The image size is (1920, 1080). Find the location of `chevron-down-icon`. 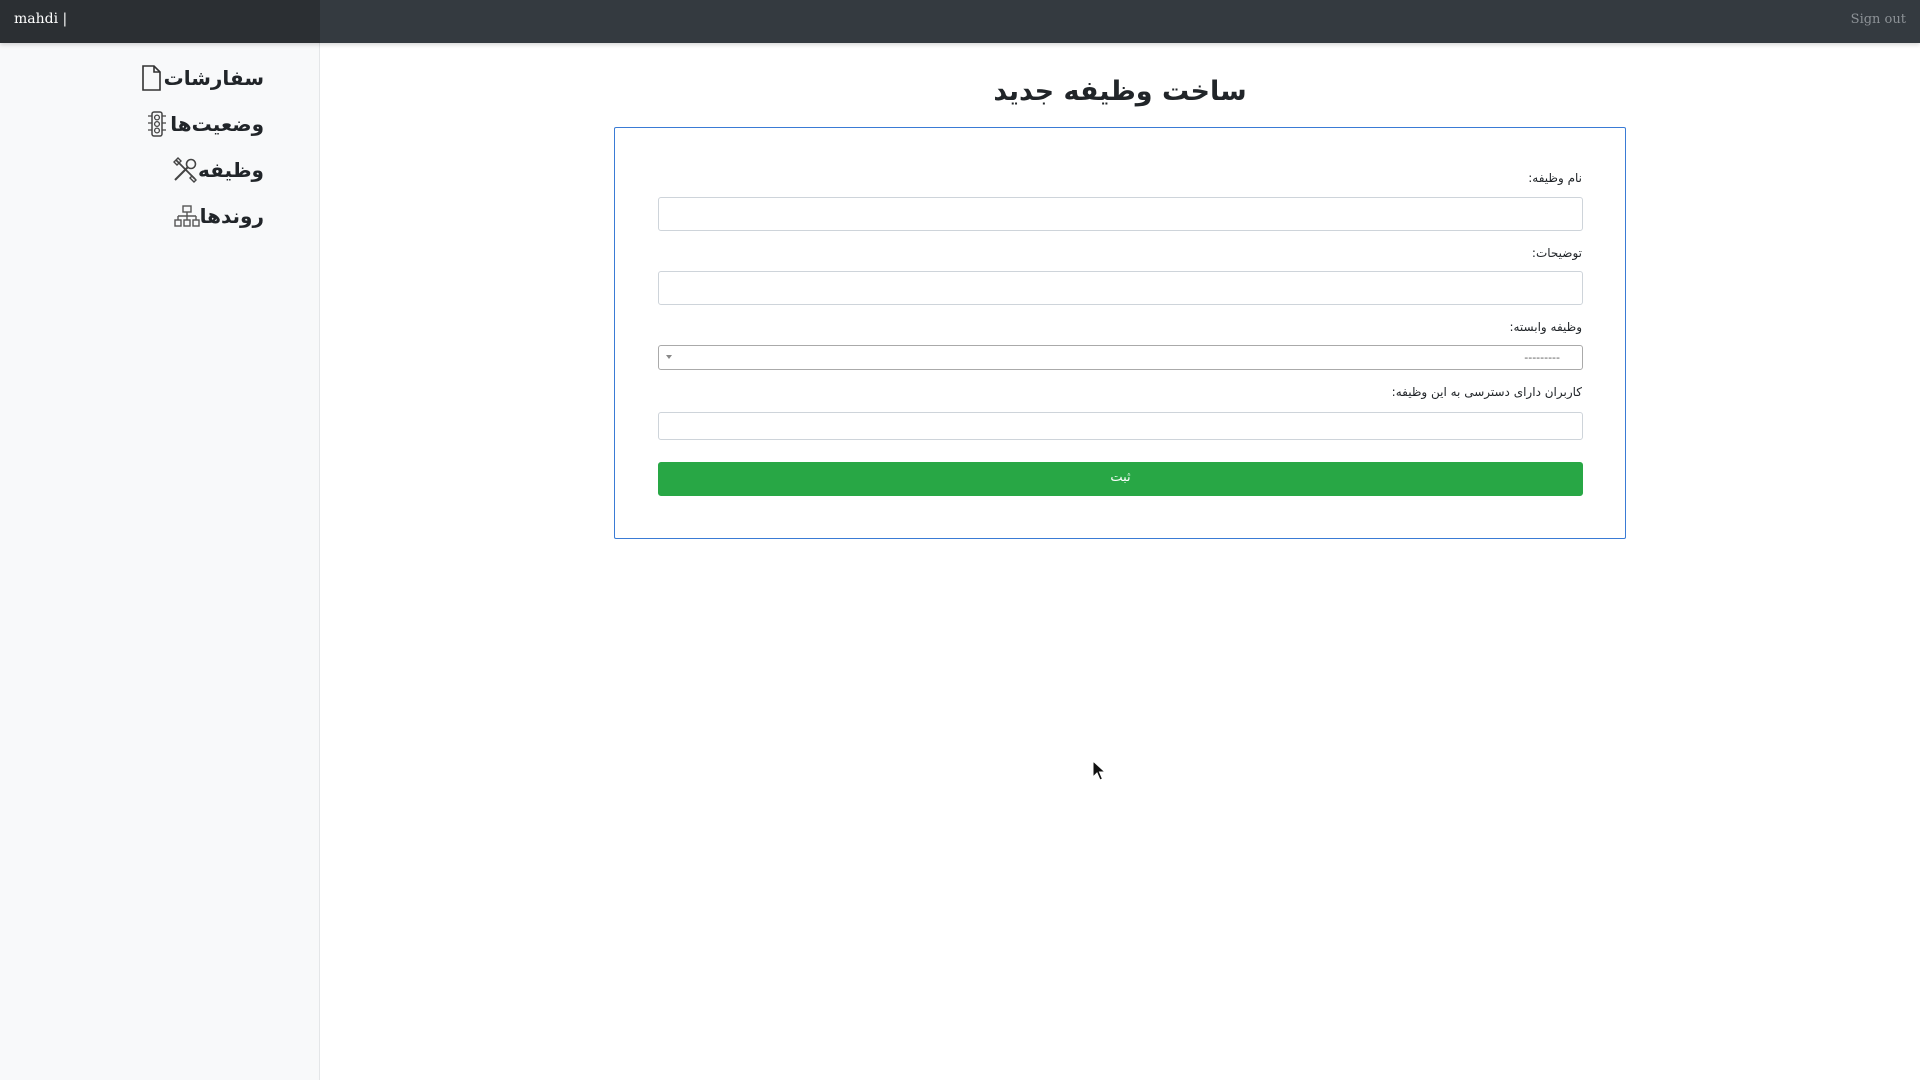

chevron-down-icon is located at coordinates (669, 357).